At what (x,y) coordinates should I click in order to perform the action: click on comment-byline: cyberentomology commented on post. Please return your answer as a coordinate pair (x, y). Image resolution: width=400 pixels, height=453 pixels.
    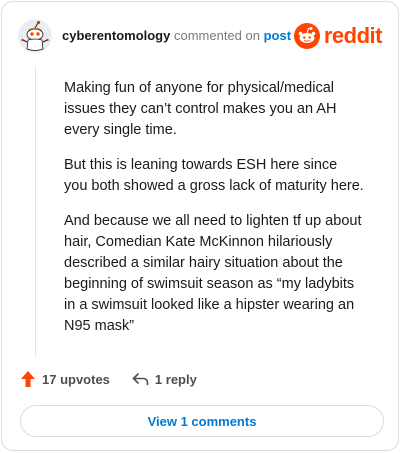
    Looking at the image, I should click on (176, 36).